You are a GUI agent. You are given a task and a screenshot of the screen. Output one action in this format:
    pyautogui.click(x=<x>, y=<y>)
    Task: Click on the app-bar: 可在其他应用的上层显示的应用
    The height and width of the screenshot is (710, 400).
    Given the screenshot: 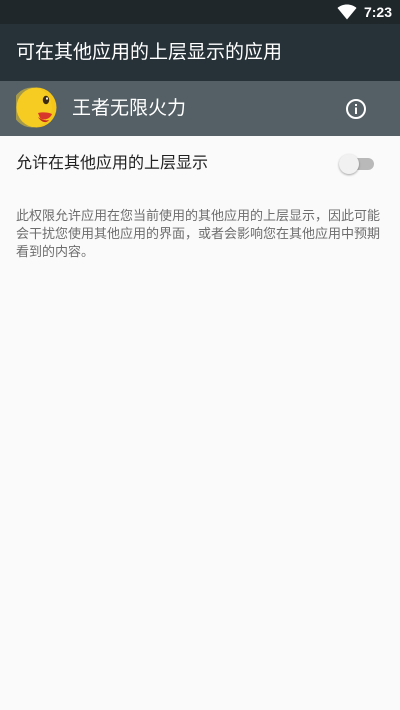 What is the action you would take?
    pyautogui.click(x=200, y=52)
    